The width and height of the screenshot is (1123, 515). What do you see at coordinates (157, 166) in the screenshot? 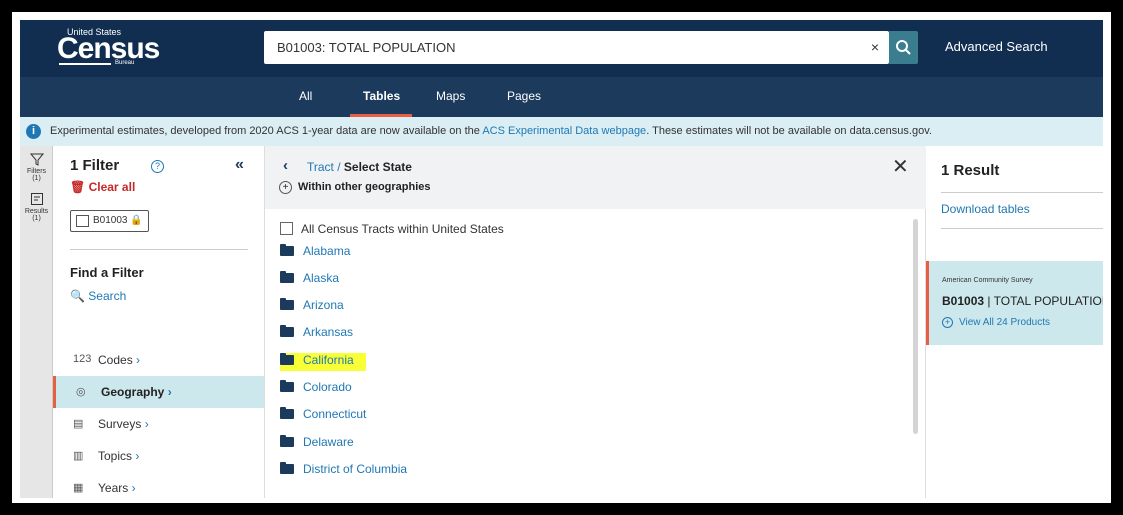
I see `help-icon: ?` at bounding box center [157, 166].